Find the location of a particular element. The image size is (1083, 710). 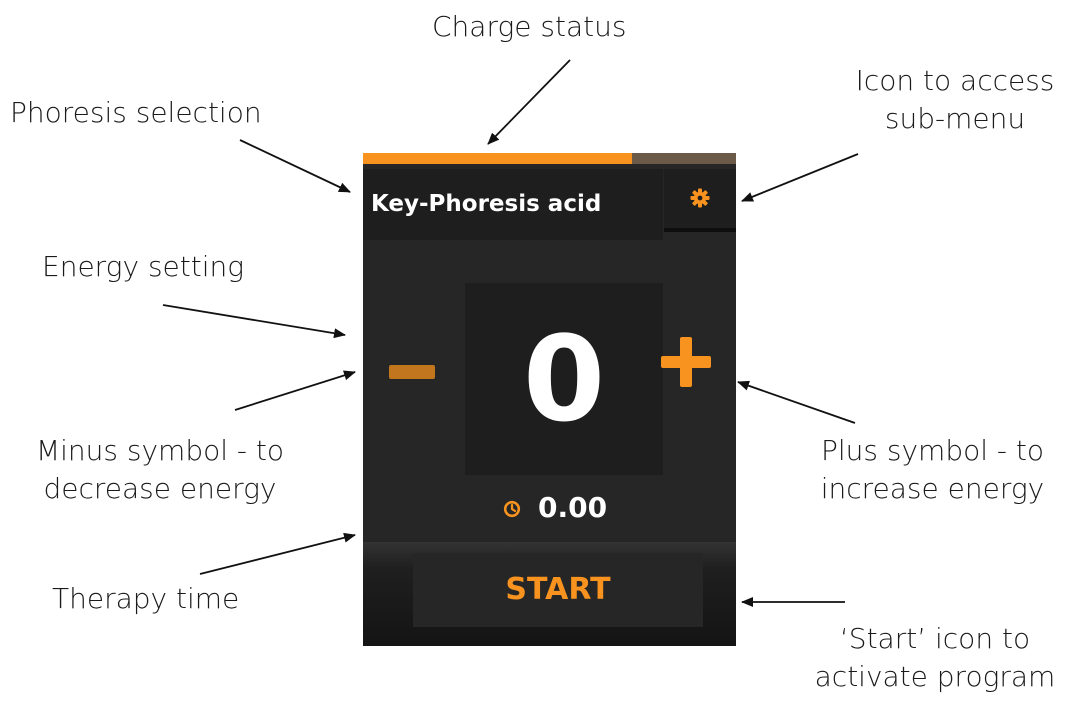

start-button: START is located at coordinates (558, 590).